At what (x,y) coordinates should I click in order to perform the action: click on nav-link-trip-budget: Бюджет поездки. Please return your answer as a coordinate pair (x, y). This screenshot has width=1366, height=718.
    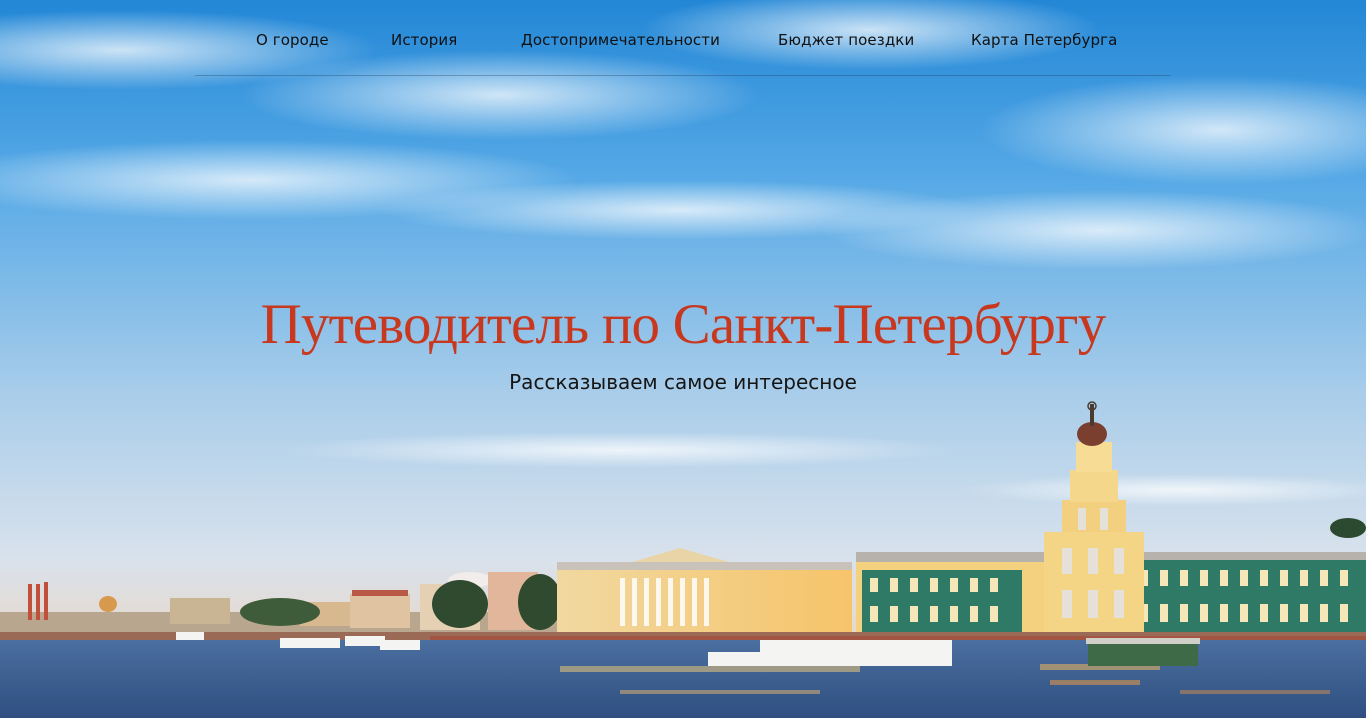
    Looking at the image, I should click on (846, 40).